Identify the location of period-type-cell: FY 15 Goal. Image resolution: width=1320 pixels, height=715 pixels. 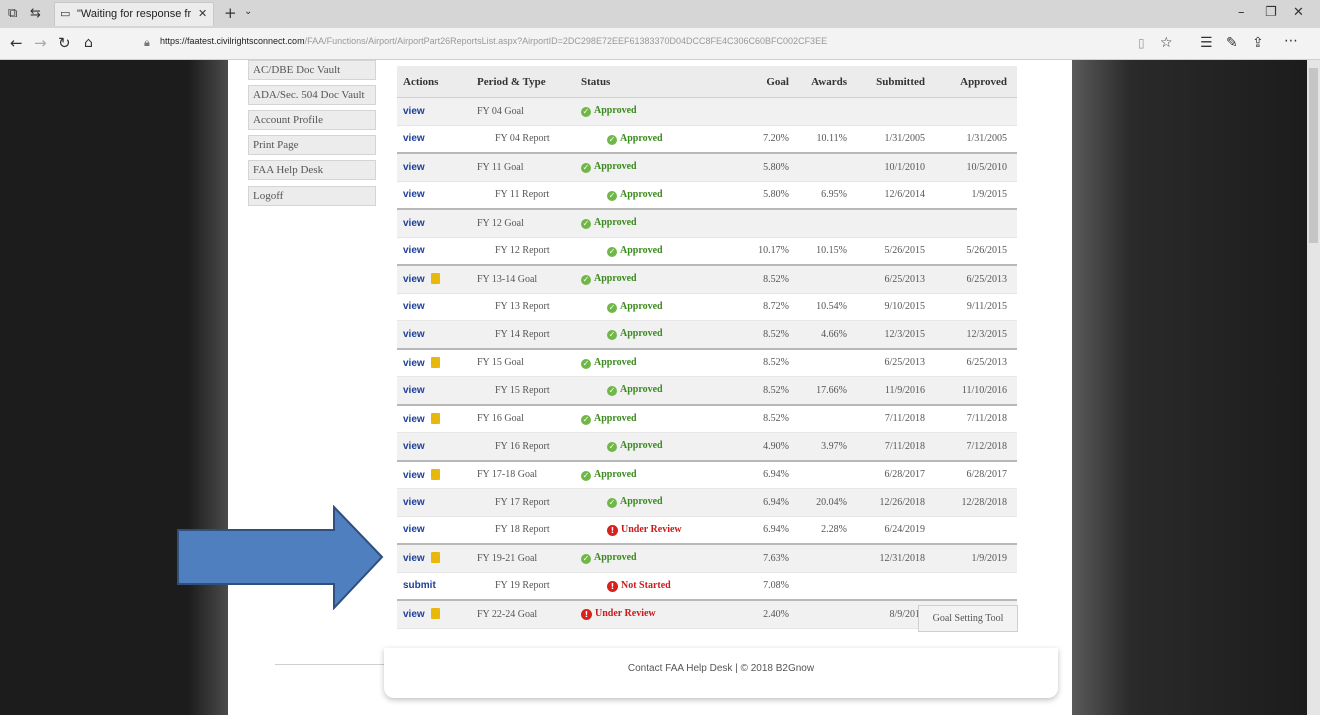
(527, 362).